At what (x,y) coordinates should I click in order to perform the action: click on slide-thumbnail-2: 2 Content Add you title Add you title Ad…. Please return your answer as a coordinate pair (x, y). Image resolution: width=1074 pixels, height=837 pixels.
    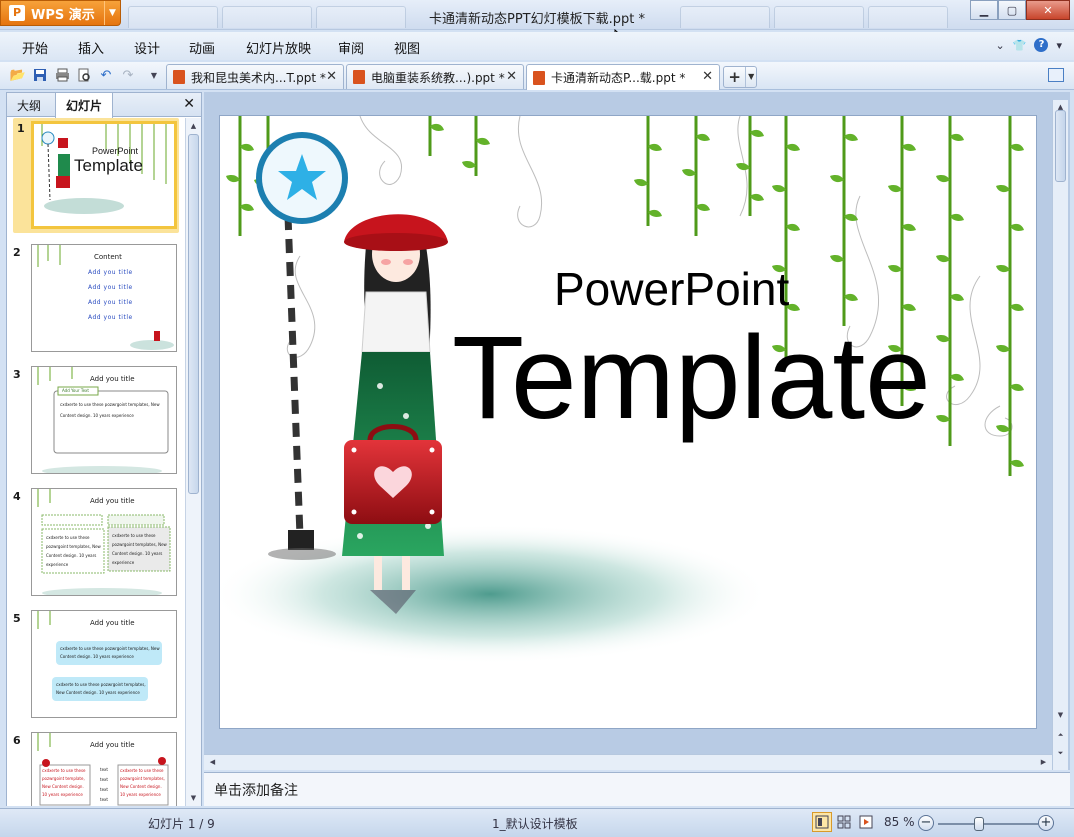
    Looking at the image, I should click on (96, 299).